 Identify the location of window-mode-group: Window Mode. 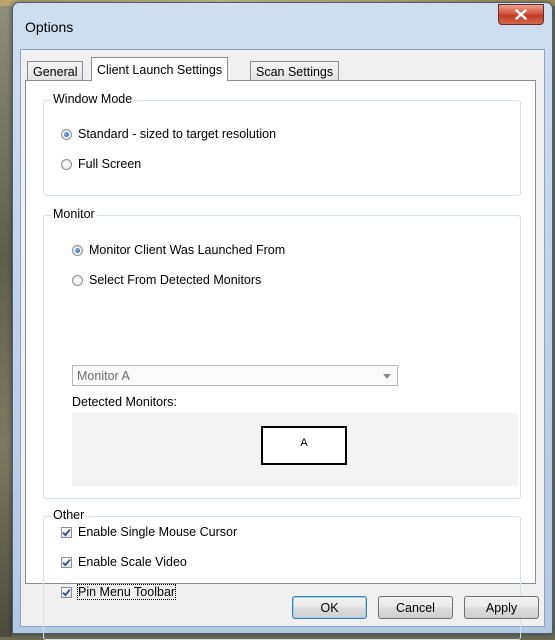
(282, 144).